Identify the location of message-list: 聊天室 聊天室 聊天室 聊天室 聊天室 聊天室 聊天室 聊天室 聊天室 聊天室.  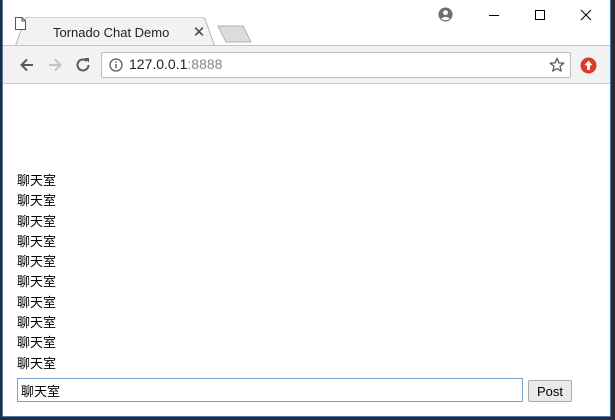
(36, 273).